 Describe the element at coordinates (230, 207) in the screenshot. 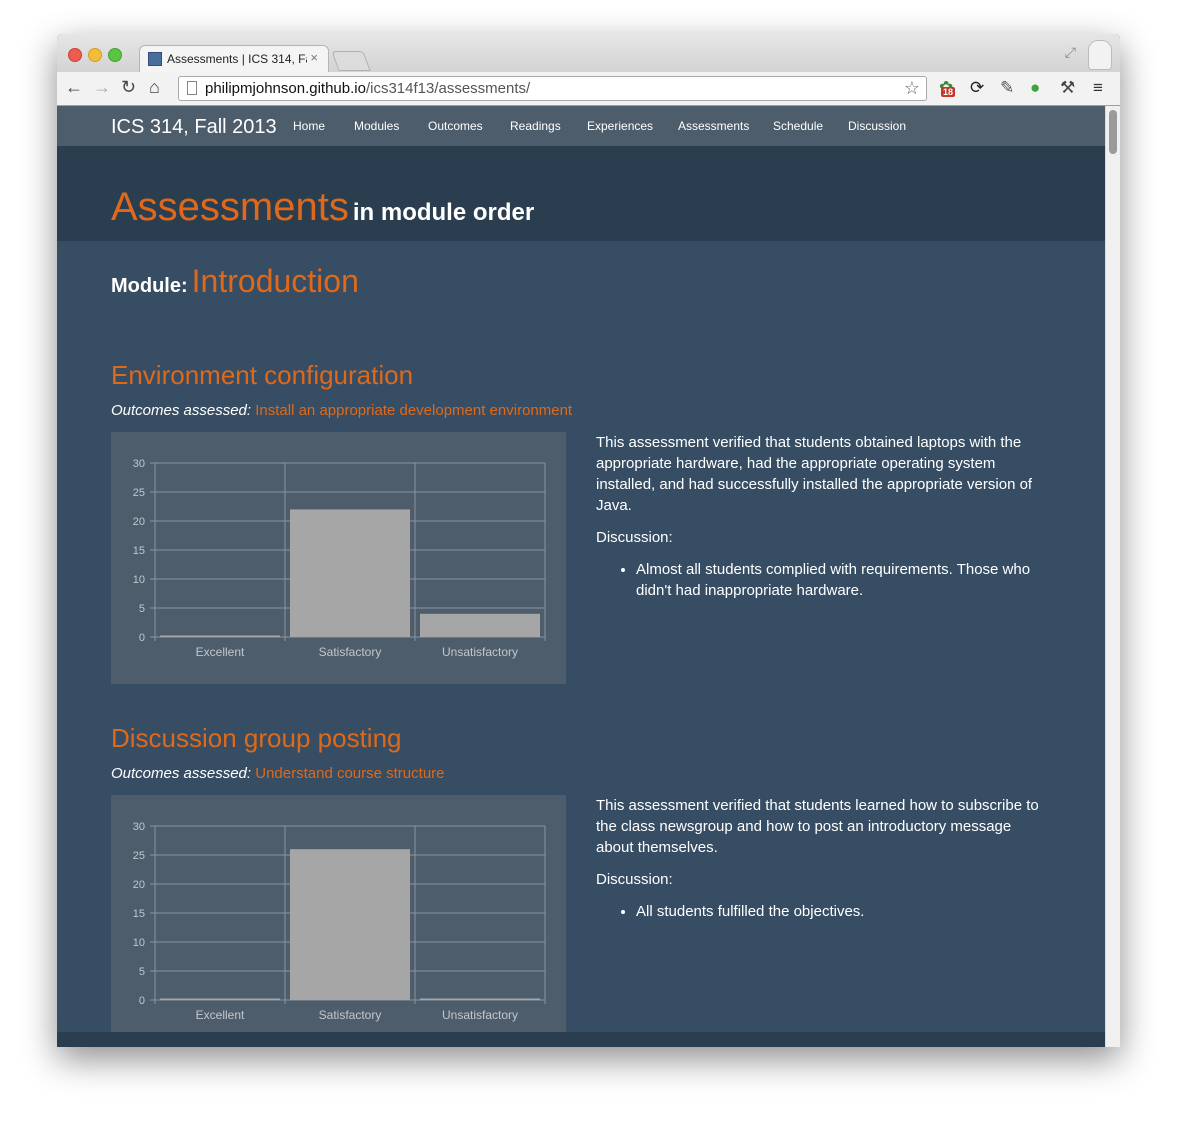

I see `page-title-main: Assessments` at that location.